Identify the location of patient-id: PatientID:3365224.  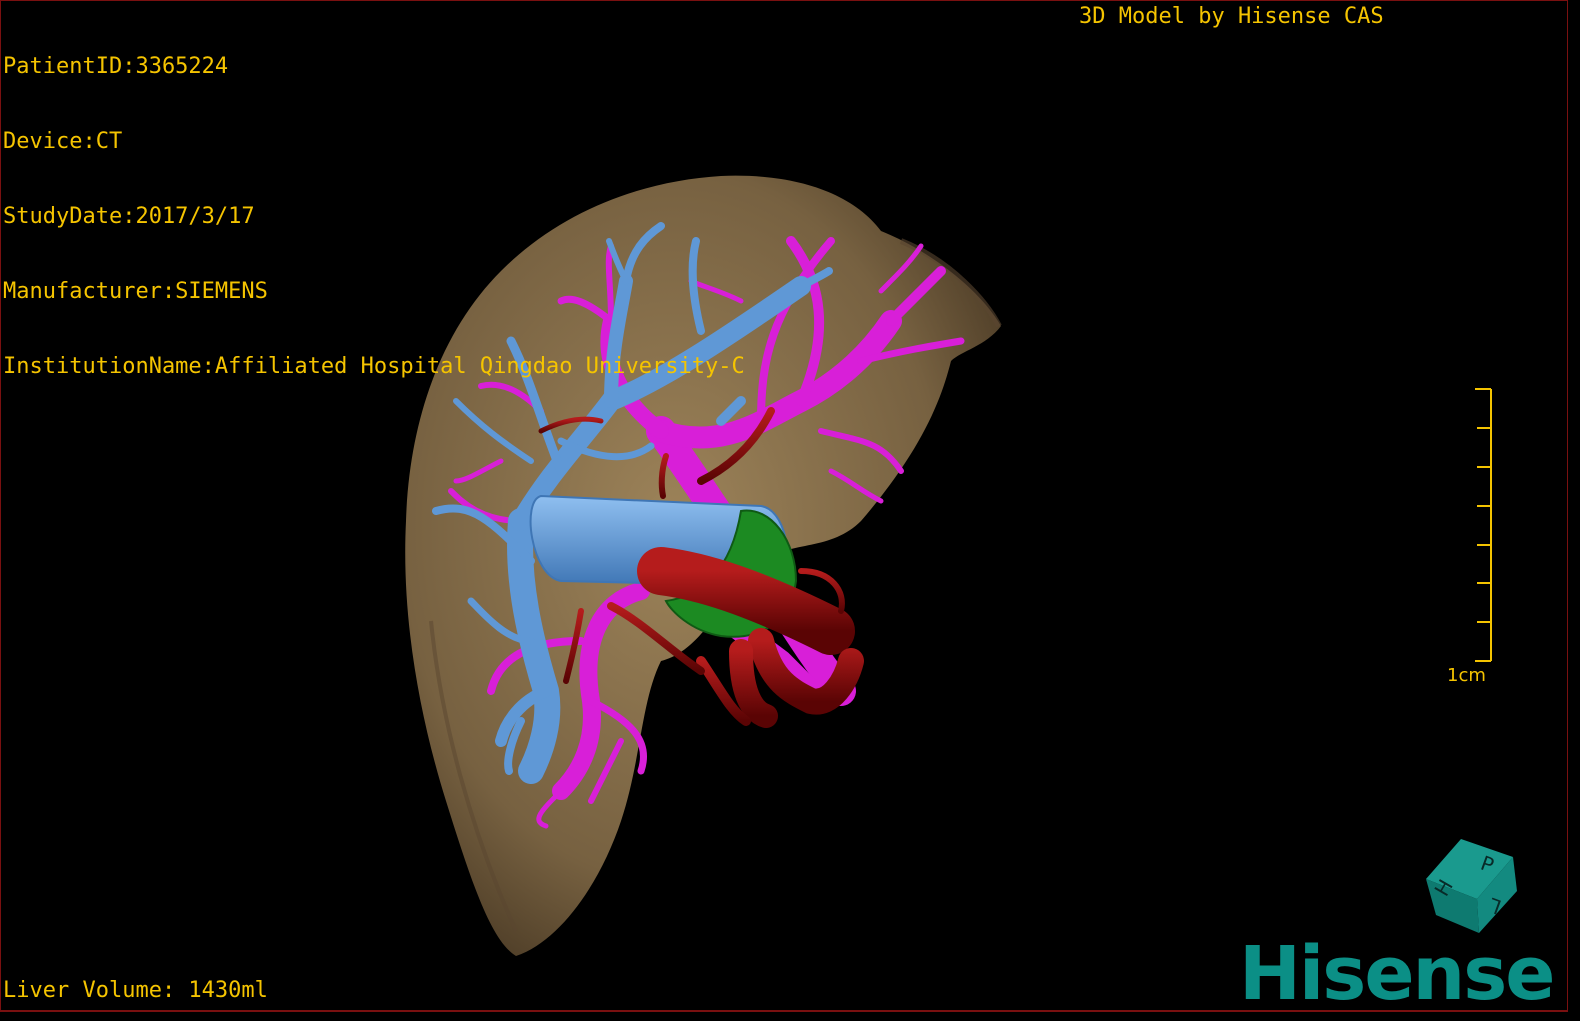
(116, 66).